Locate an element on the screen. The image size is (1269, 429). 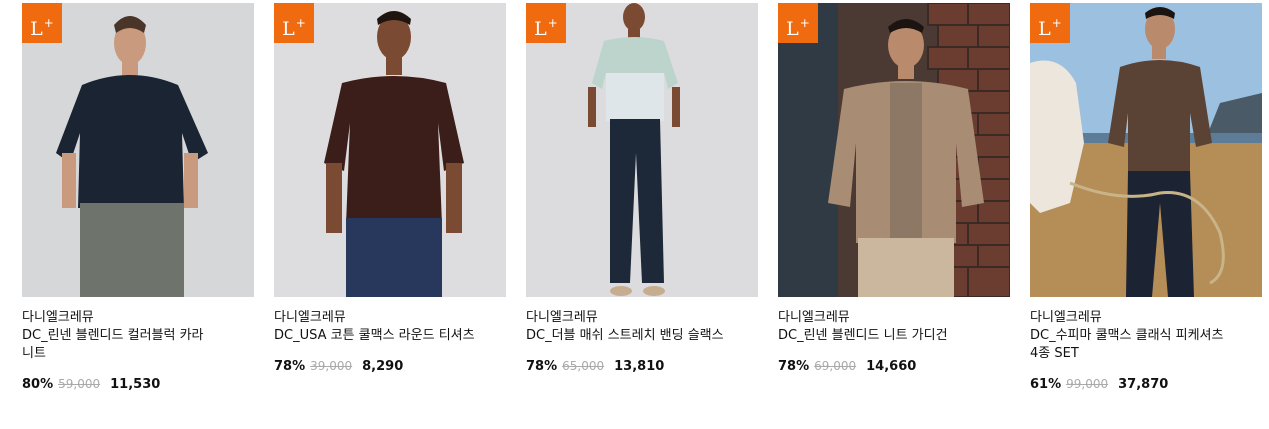
model-photo-brown-tee-icon is located at coordinates (390, 150).